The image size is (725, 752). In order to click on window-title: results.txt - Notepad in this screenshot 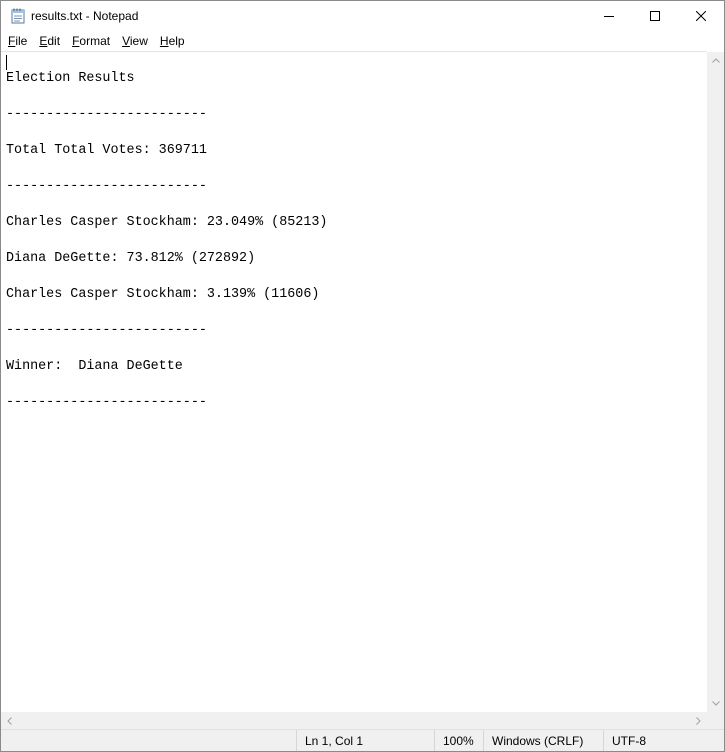, I will do `click(85, 16)`.